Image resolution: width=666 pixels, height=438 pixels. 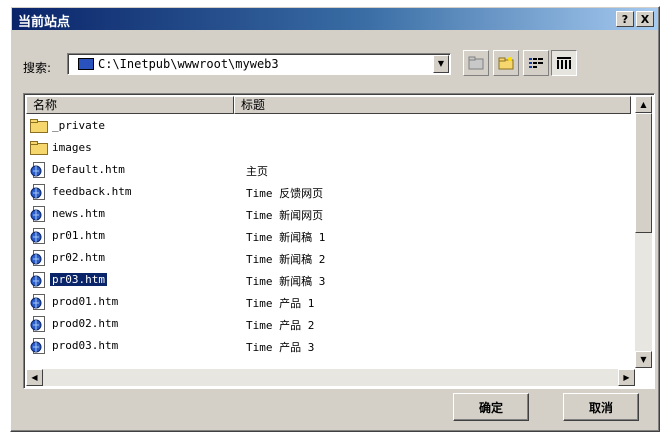 I want to click on file-row: pr01.htm Time 新闻稿 1, so click(x=328, y=236).